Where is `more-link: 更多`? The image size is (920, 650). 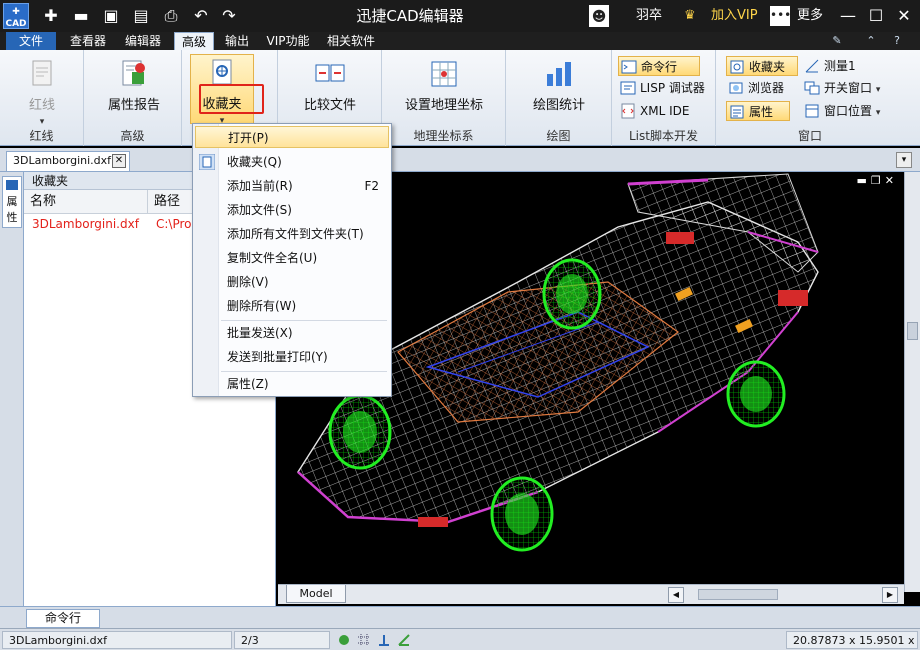
more-link: 更多 is located at coordinates (810, 16).